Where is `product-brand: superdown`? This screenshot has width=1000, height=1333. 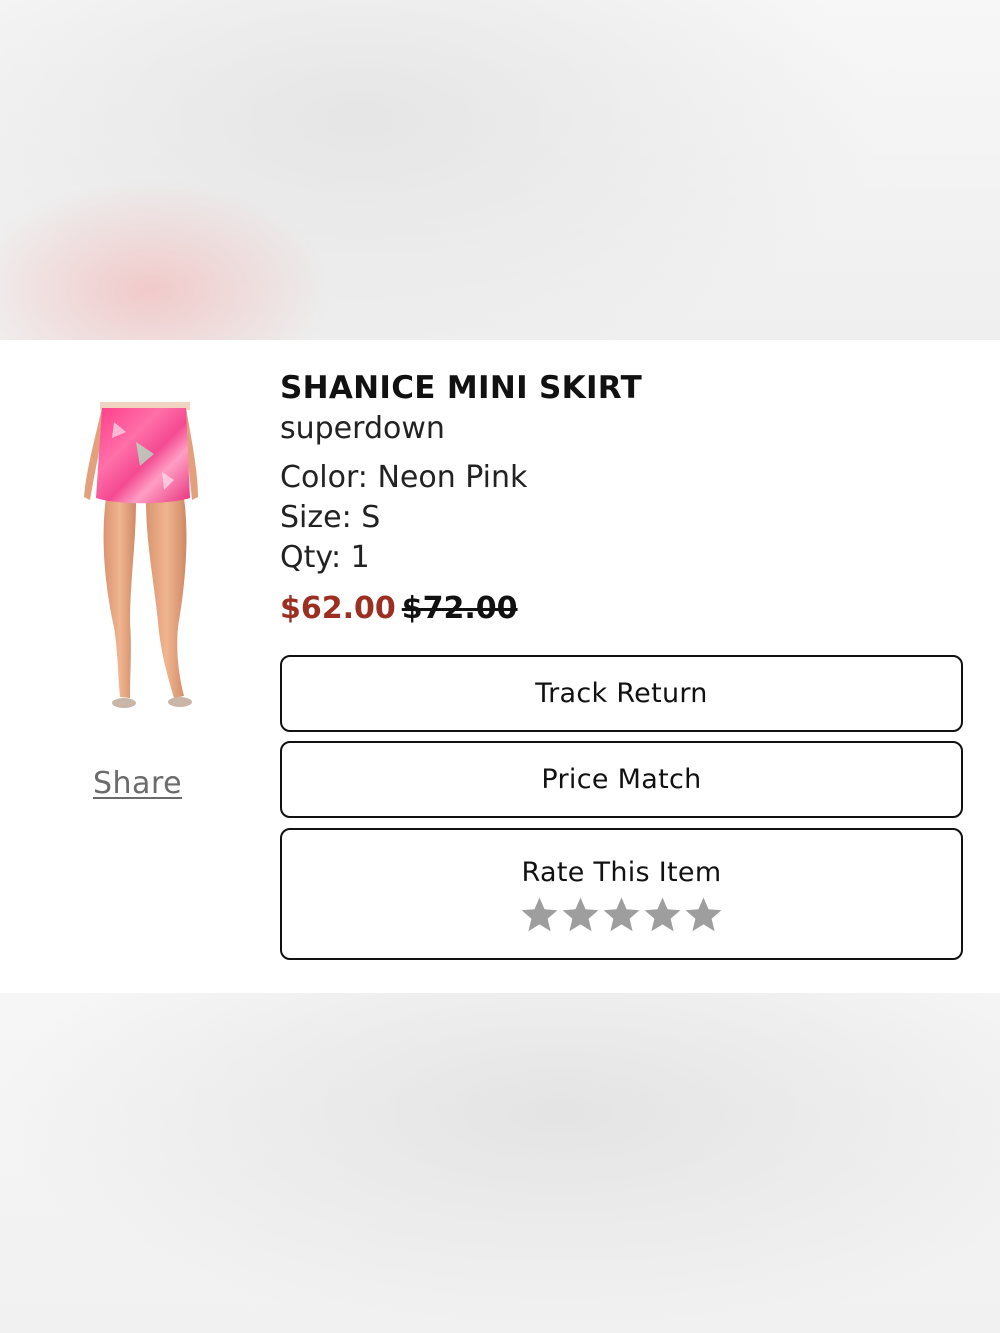 product-brand: superdown is located at coordinates (625, 429).